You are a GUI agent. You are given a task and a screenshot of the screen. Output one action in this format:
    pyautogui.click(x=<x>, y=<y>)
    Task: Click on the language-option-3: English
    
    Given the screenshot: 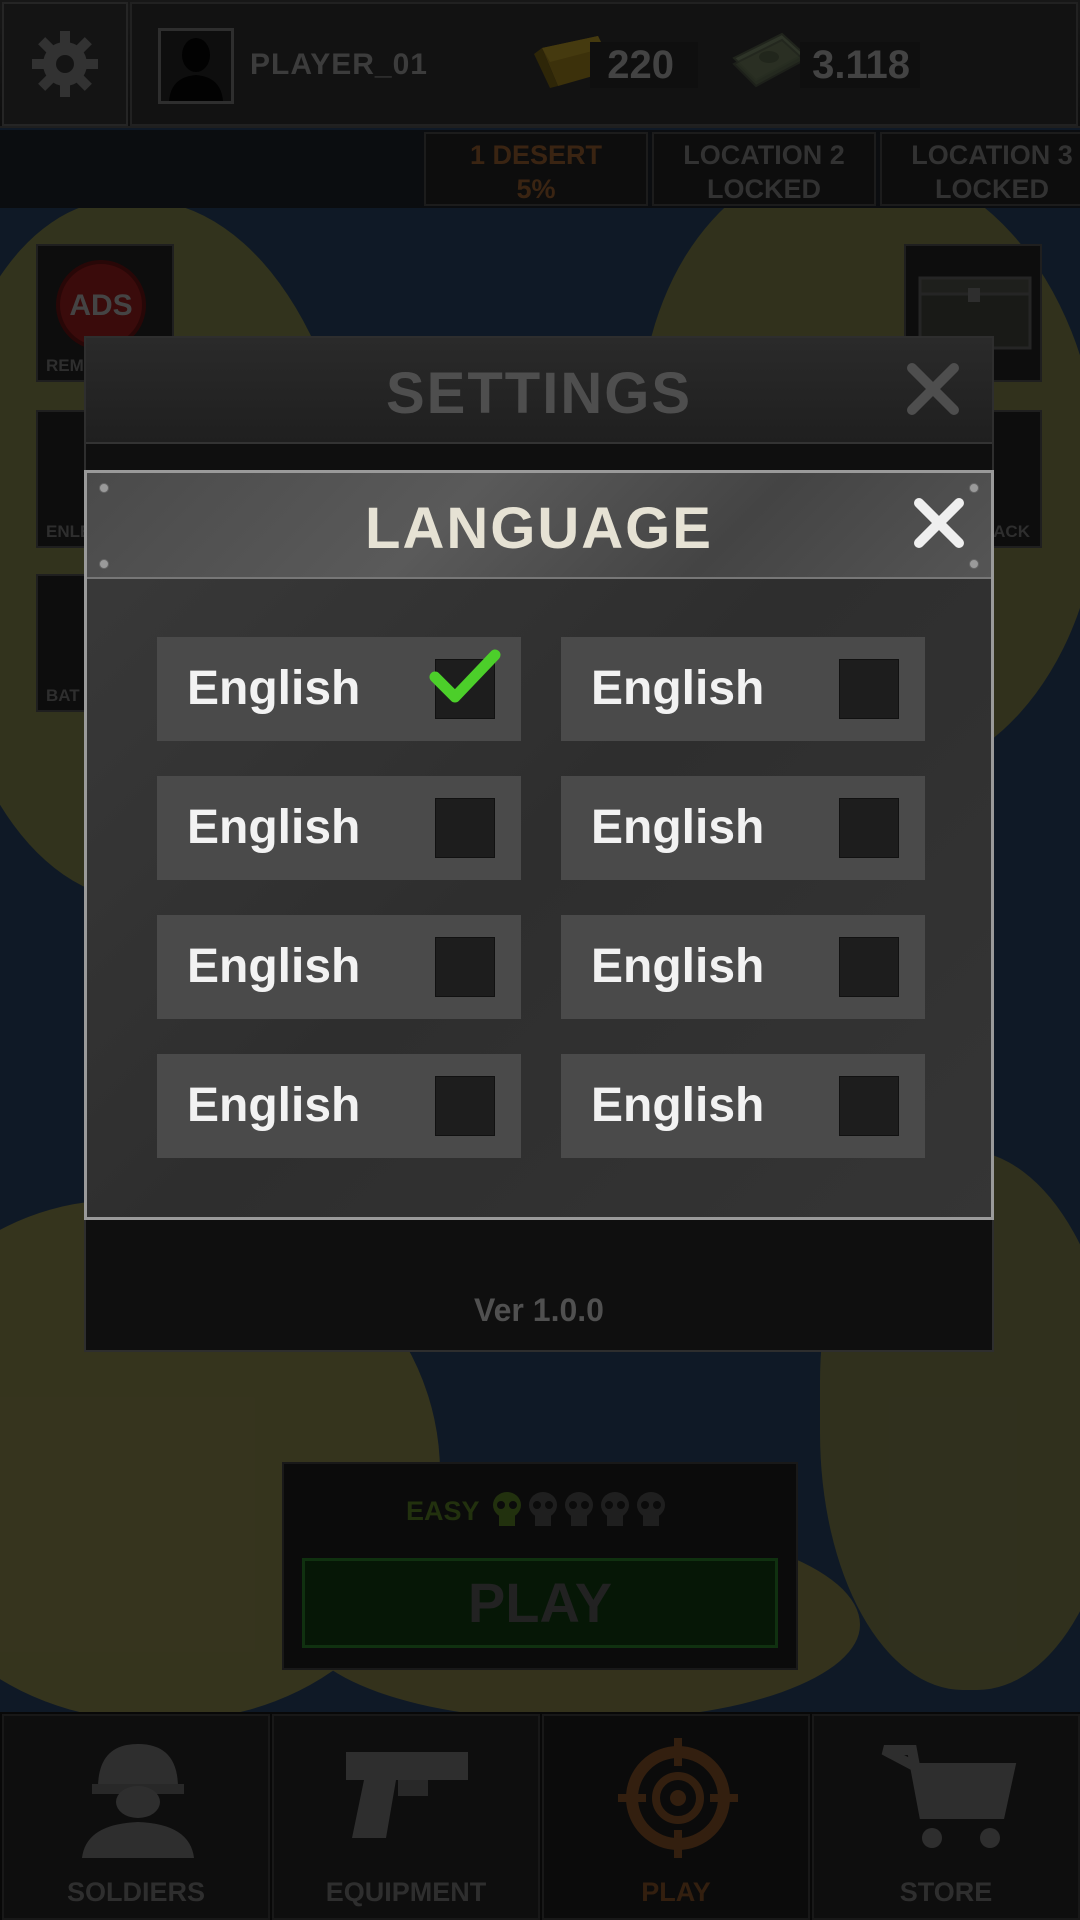 What is the action you would take?
    pyautogui.click(x=339, y=828)
    